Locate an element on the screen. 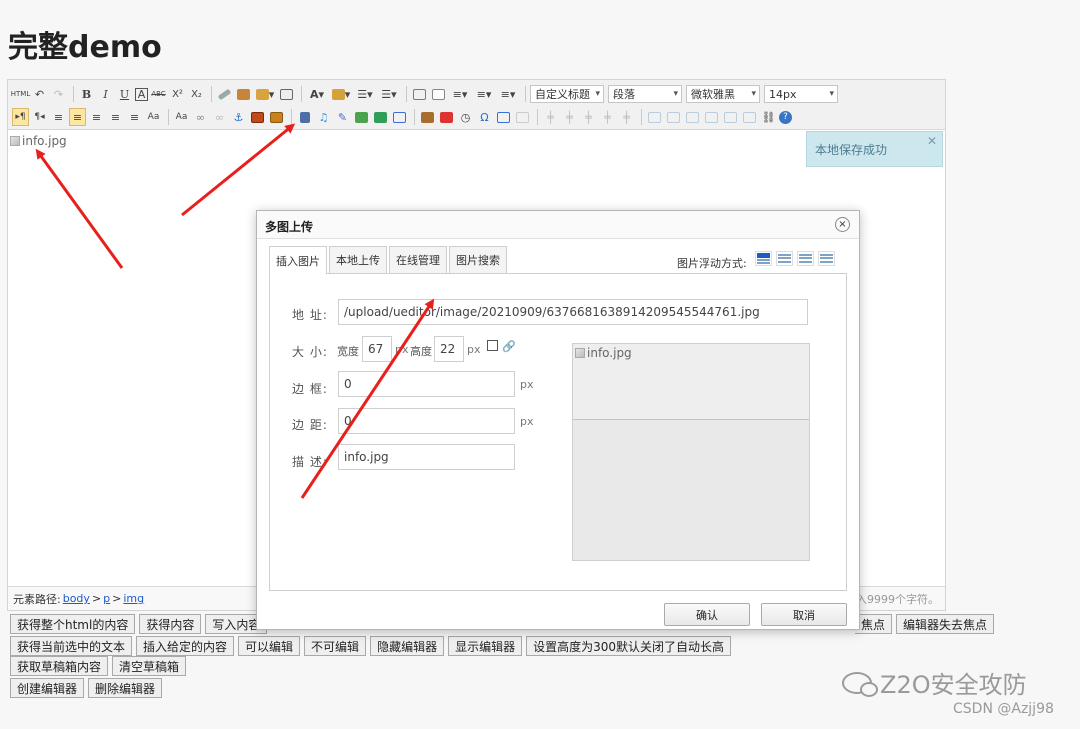  focus-button: 焦点 is located at coordinates (874, 624).